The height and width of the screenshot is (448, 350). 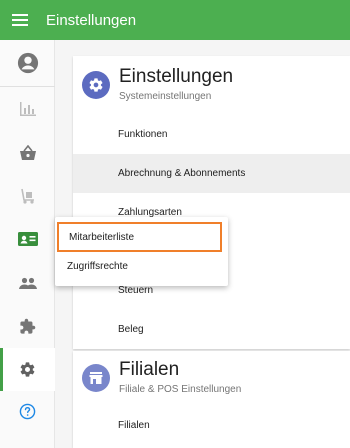 I want to click on settings-card-header: Einstellungen Systemeinstellungen, so click(x=211, y=84).